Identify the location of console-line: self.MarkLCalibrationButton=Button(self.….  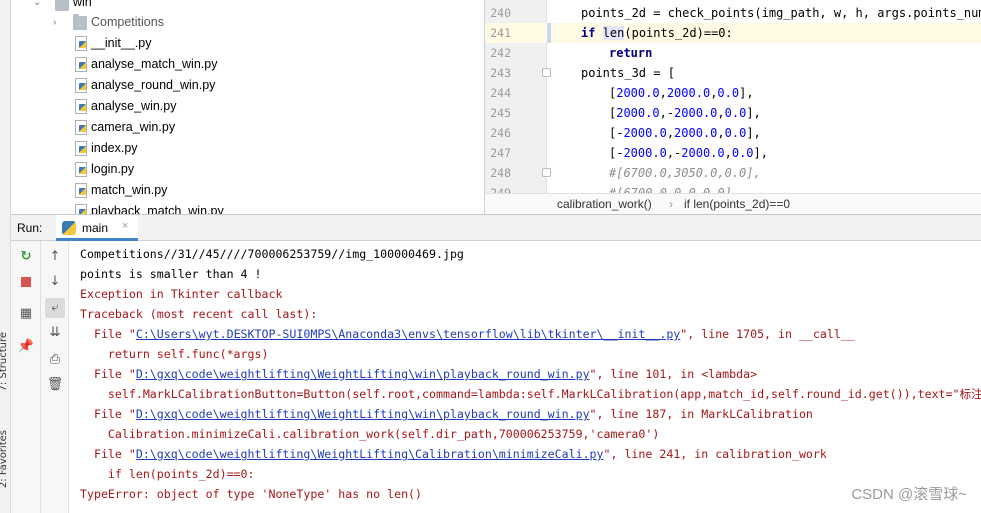
(530, 394).